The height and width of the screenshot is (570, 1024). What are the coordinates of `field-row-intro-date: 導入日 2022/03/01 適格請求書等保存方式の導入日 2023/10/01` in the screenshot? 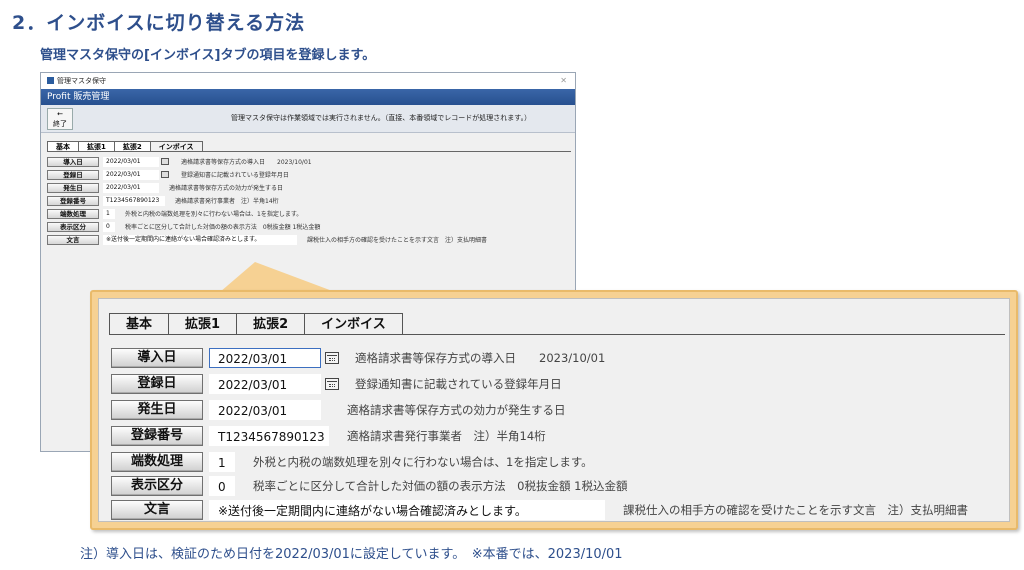 It's located at (358, 358).